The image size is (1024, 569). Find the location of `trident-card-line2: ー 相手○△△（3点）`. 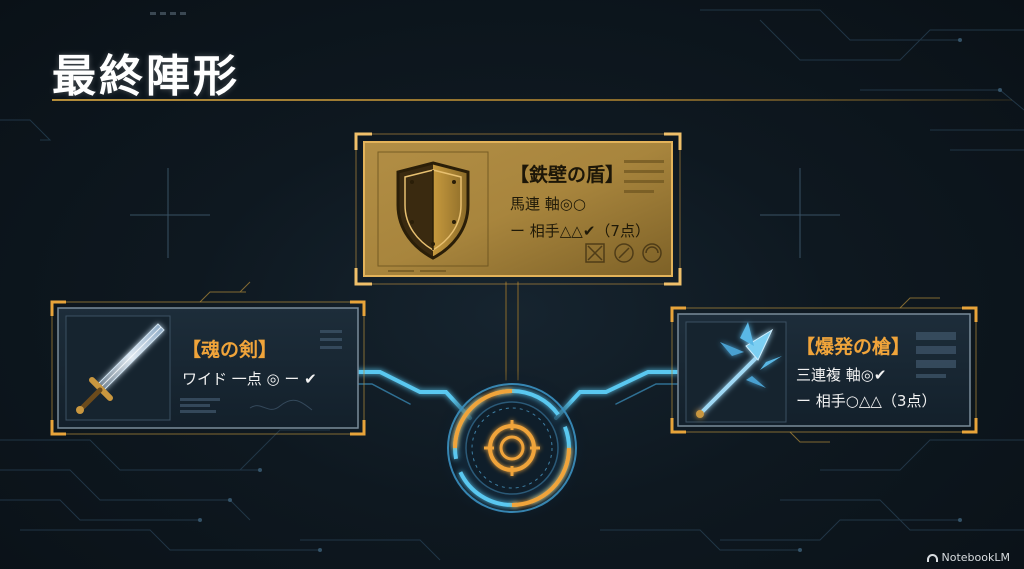

trident-card-line2: ー 相手○△△（3点） is located at coordinates (866, 401).